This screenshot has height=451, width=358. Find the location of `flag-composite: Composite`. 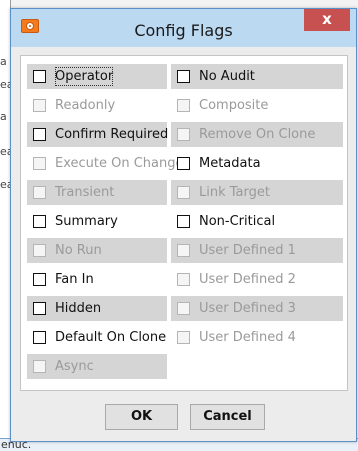

flag-composite: Composite is located at coordinates (257, 105).